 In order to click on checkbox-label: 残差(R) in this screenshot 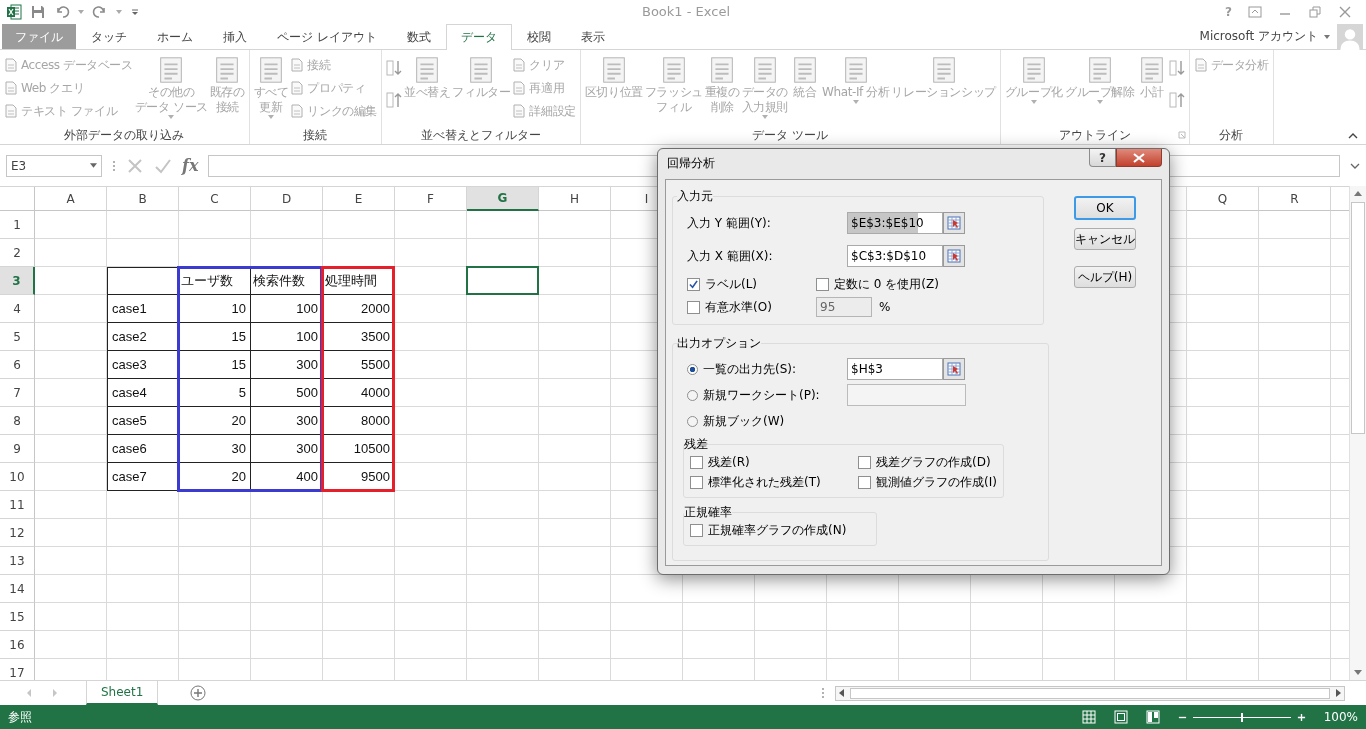, I will do `click(729, 462)`.